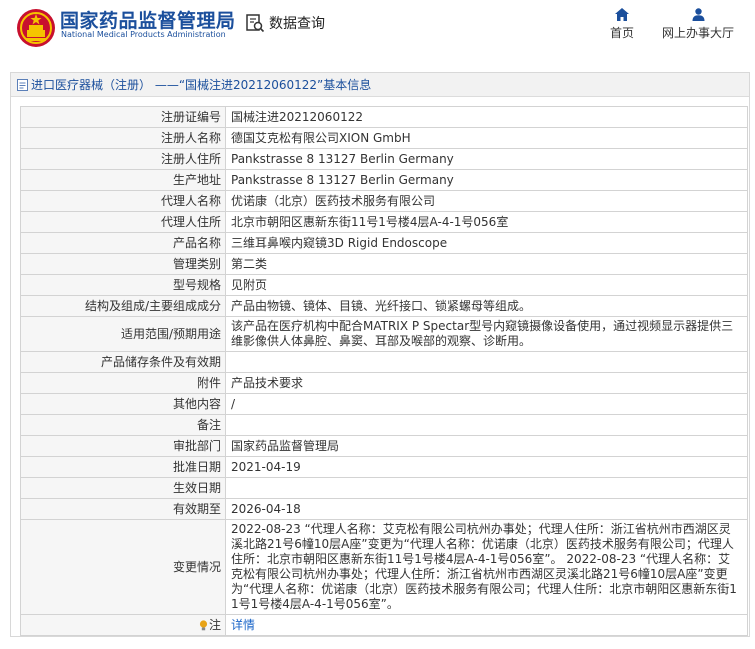 The width and height of the screenshot is (755, 649). Describe the element at coordinates (486, 117) in the screenshot. I see `row-value: 国械注进20212060122` at that location.